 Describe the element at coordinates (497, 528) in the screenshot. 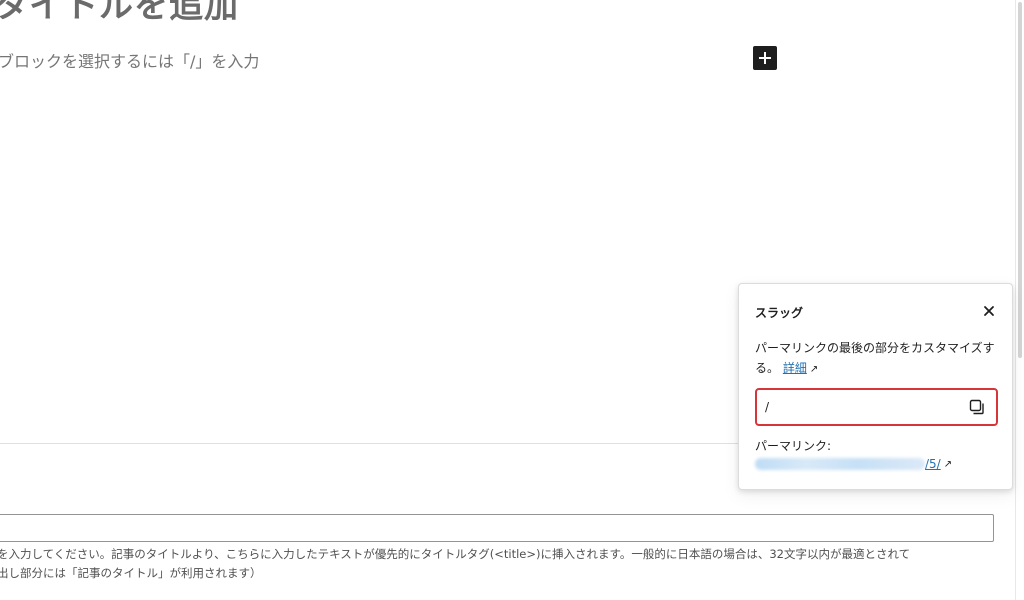

I see `seo-title-input` at that location.